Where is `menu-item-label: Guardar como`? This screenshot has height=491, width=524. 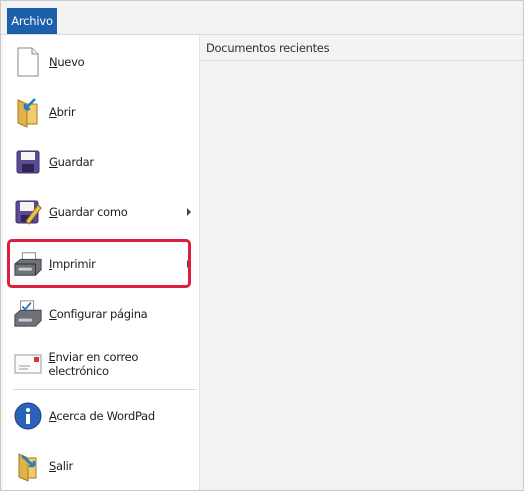 menu-item-label: Guardar como is located at coordinates (88, 212).